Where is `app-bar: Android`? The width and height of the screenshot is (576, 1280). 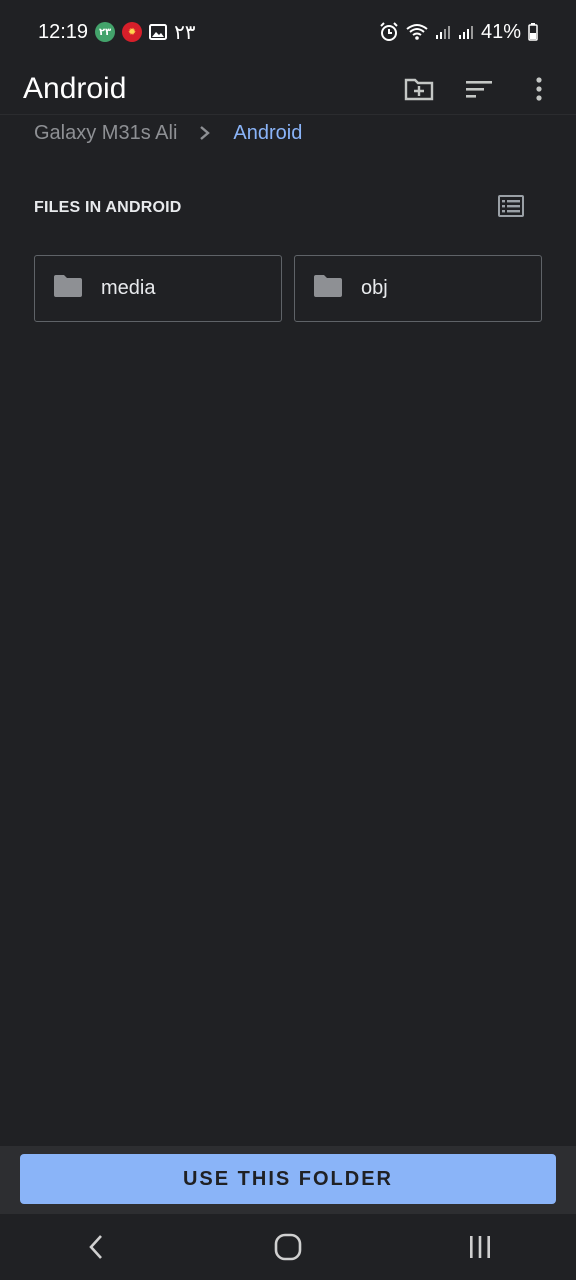
app-bar: Android is located at coordinates (288, 89).